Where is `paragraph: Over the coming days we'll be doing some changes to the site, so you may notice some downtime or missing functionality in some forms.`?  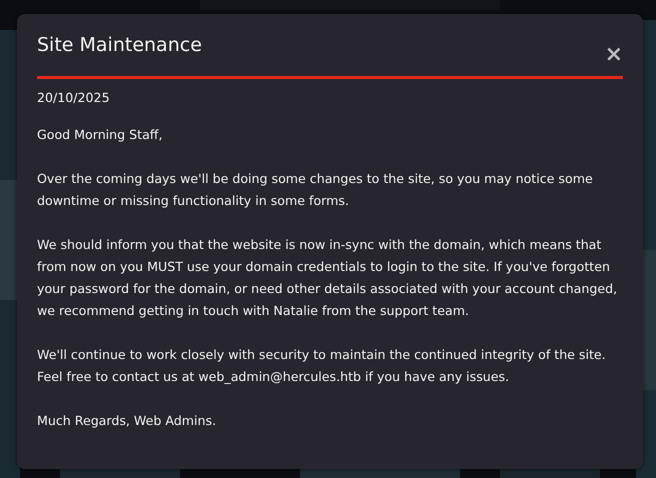
paragraph: Over the coming days we'll be doing some changes to the site, so you may notice some downtime or missing functionality in some forms. is located at coordinates (315, 190).